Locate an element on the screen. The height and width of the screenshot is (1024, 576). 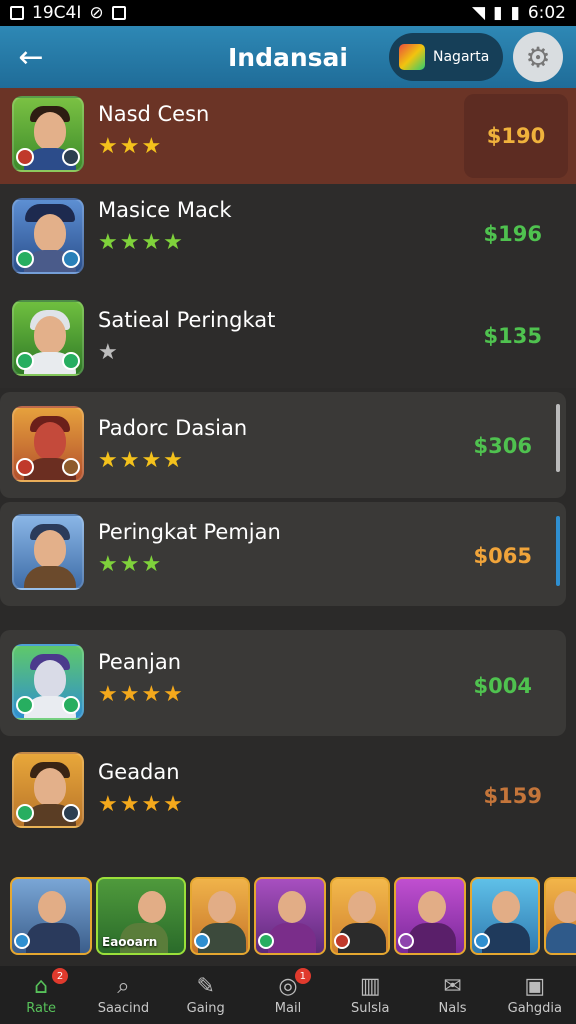
battery-icon: ▮ is located at coordinates (515, 13).